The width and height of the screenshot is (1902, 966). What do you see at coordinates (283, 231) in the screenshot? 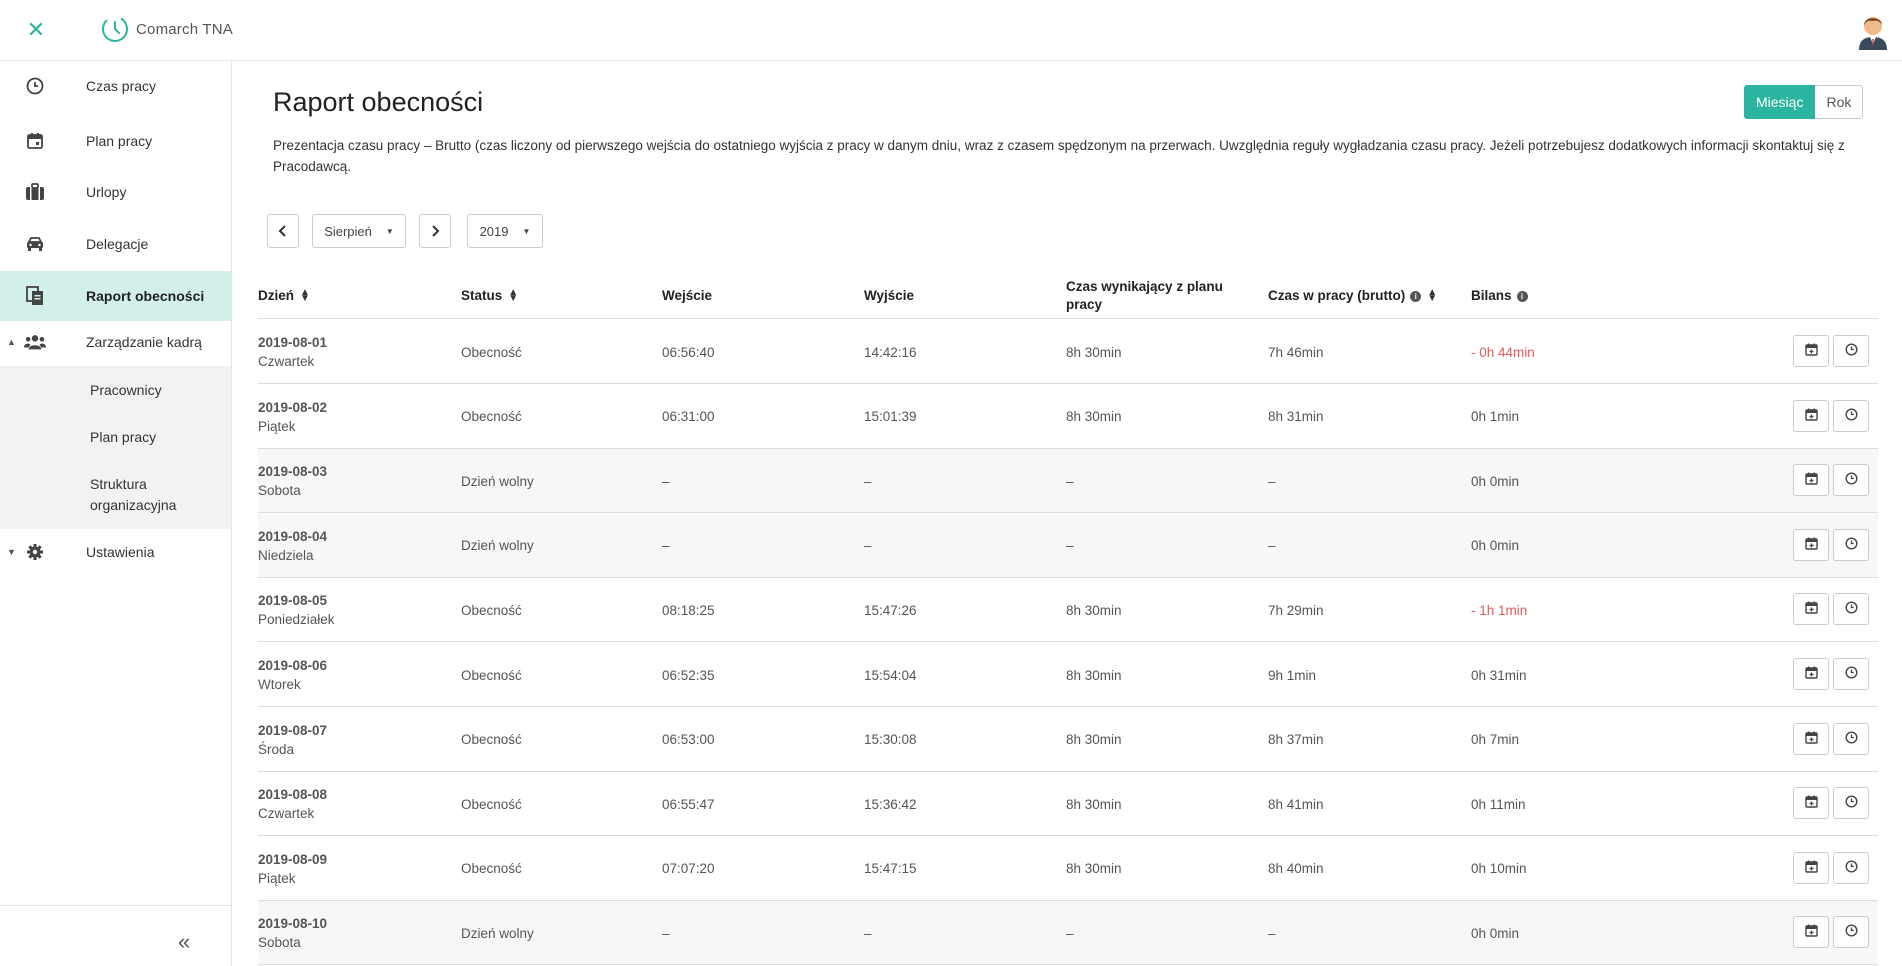
I see `prev-month-button` at bounding box center [283, 231].